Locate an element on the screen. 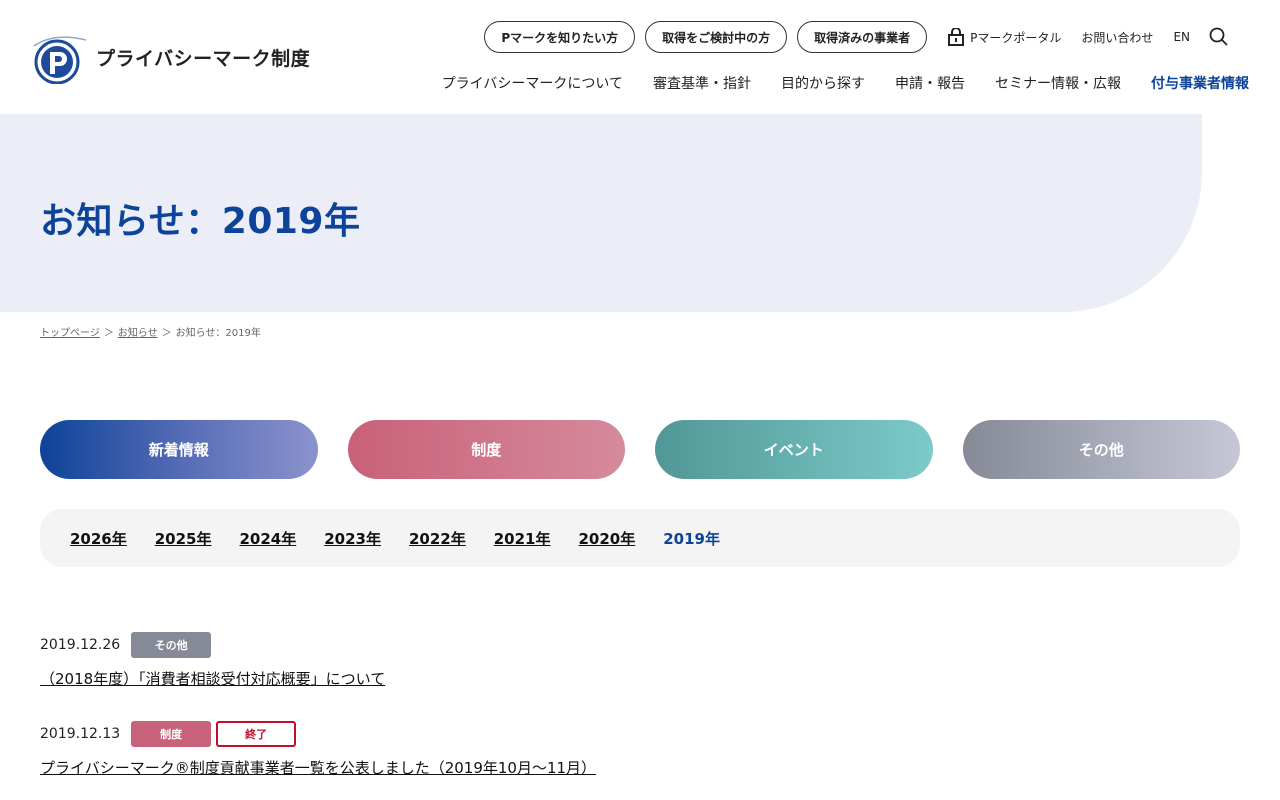 Image resolution: width=1280 pixels, height=800 pixels. news-title-link: （2018年度）「消費者相談受付対応概要」について is located at coordinates (212, 678).